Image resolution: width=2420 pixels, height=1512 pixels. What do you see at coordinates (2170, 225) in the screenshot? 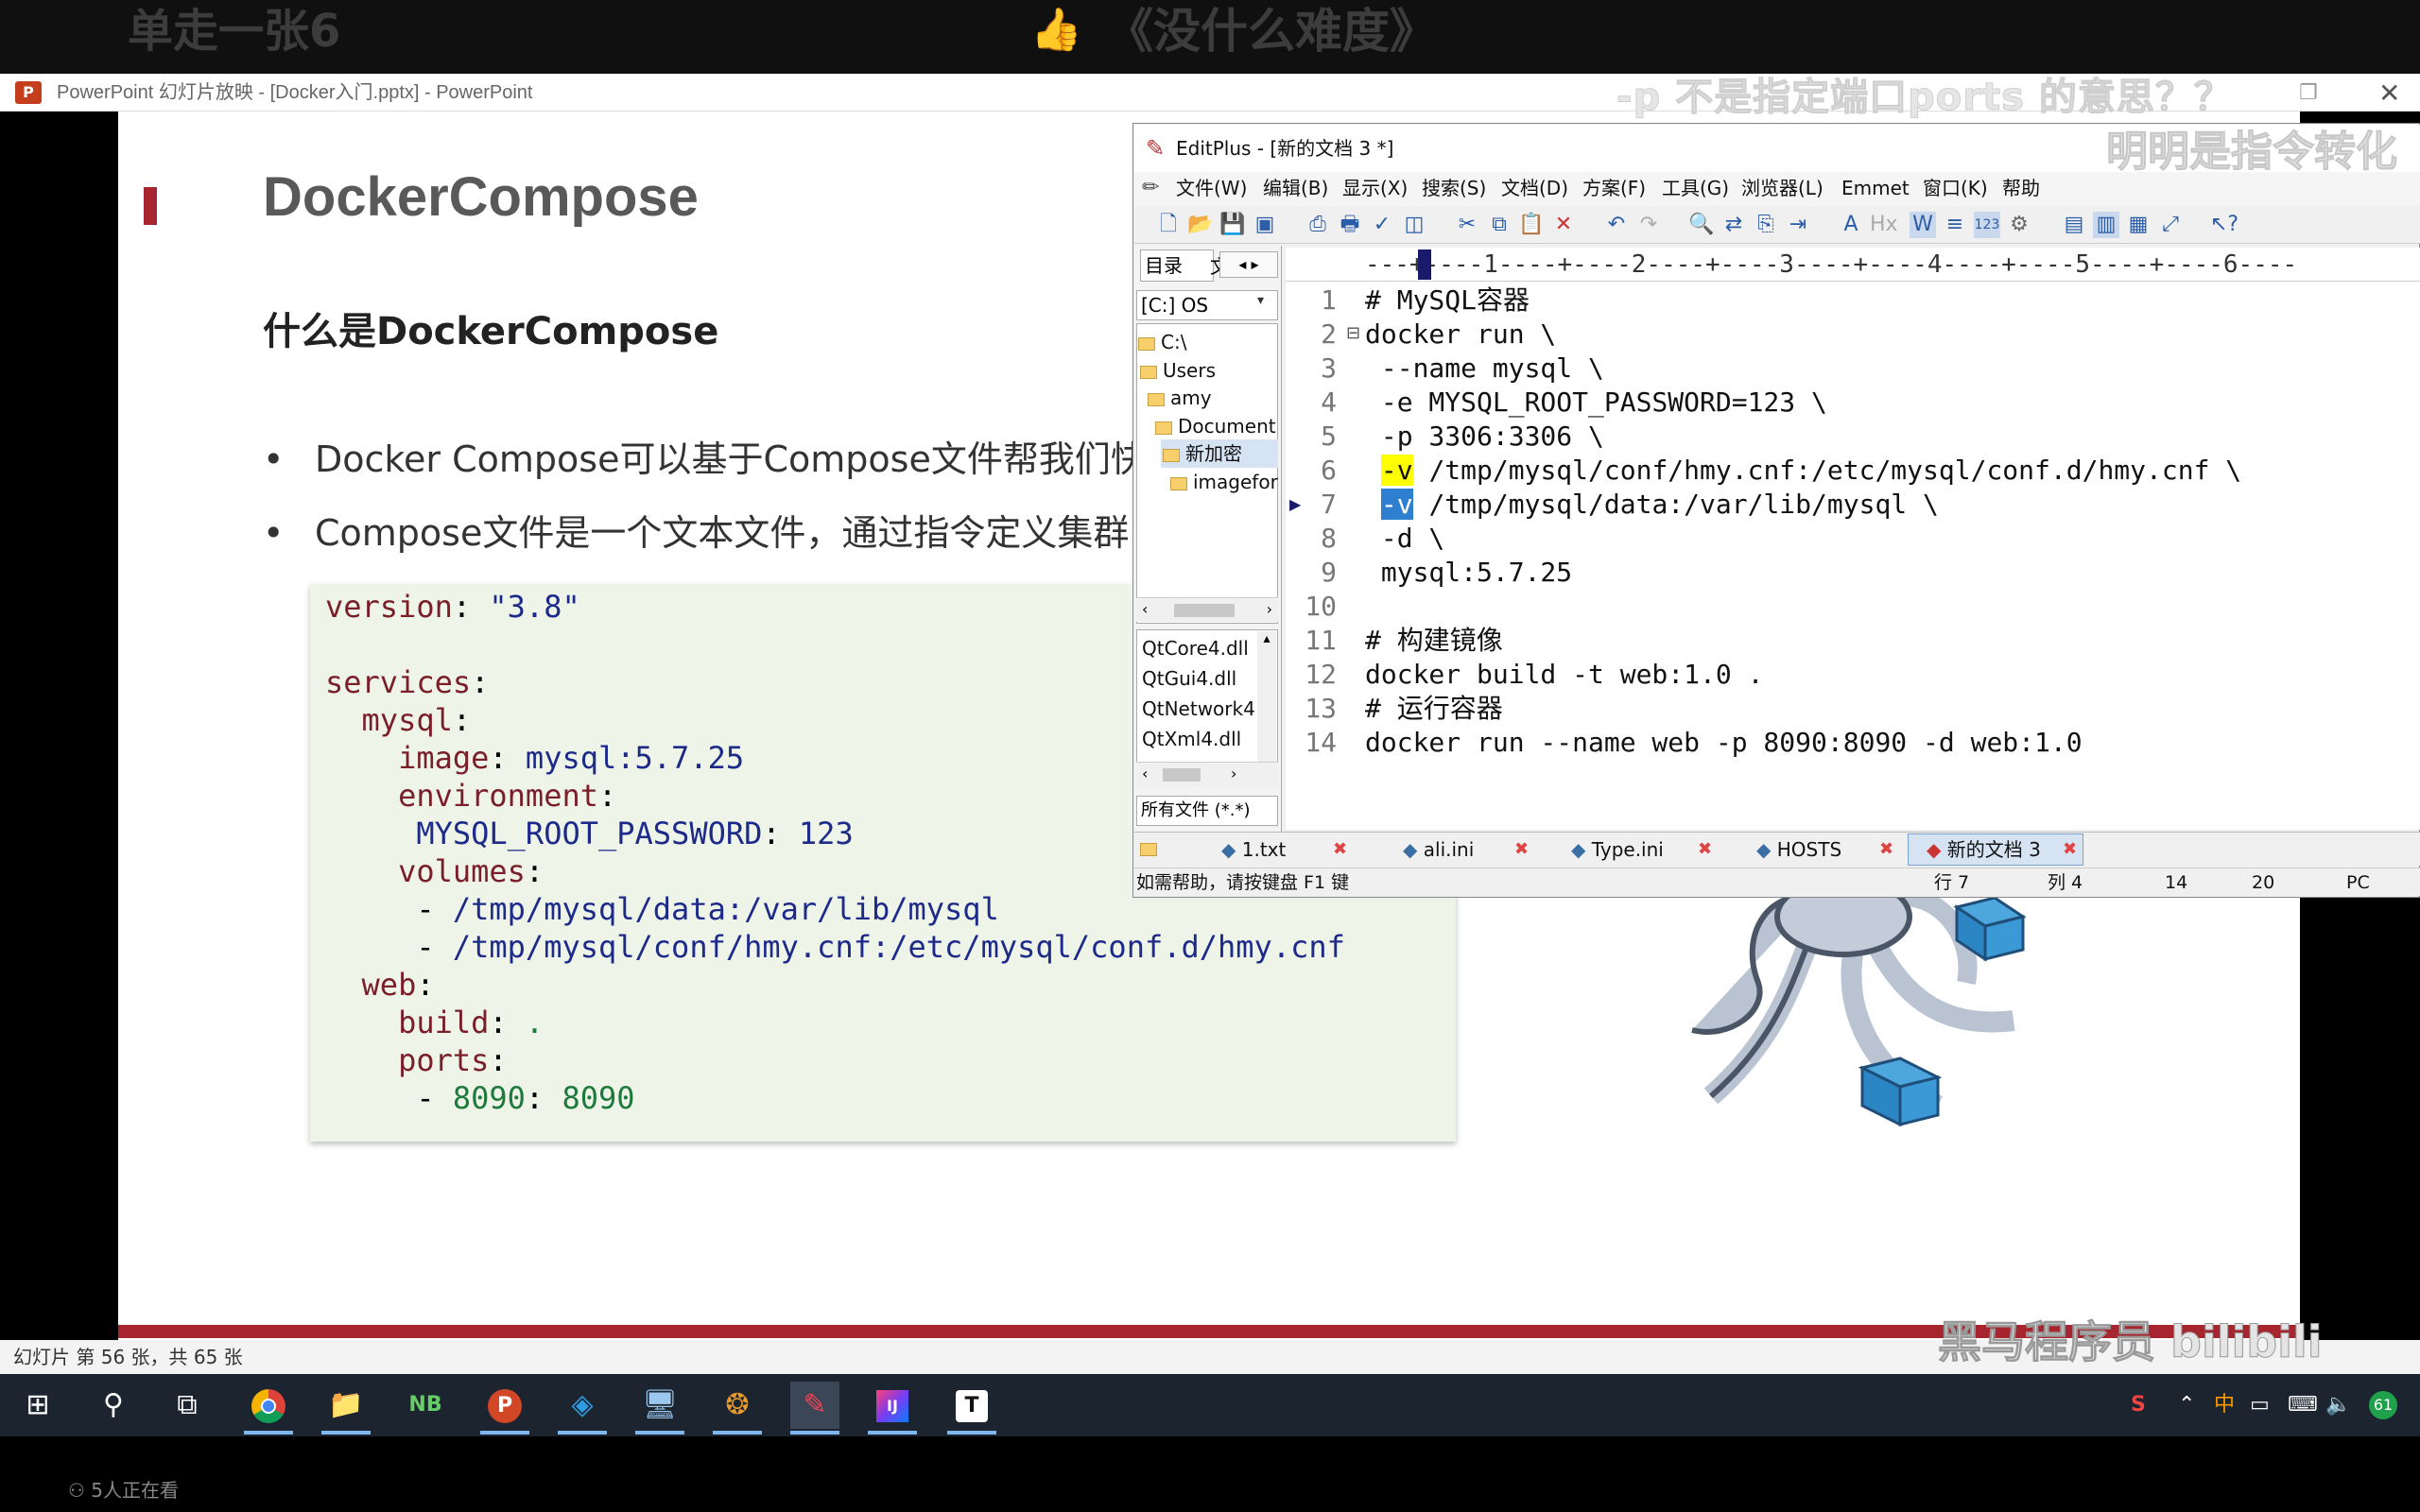
I see `fullscreen-icon: ⤢` at bounding box center [2170, 225].